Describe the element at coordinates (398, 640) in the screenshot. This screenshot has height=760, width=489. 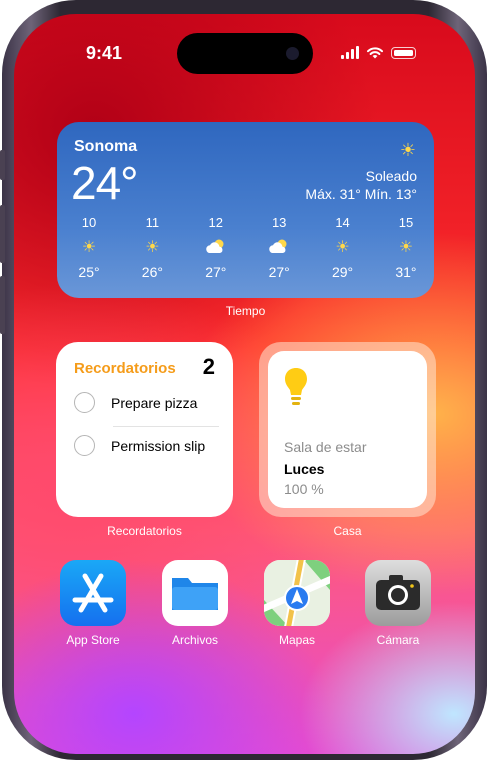
I see `camera-label: Cámara` at that location.